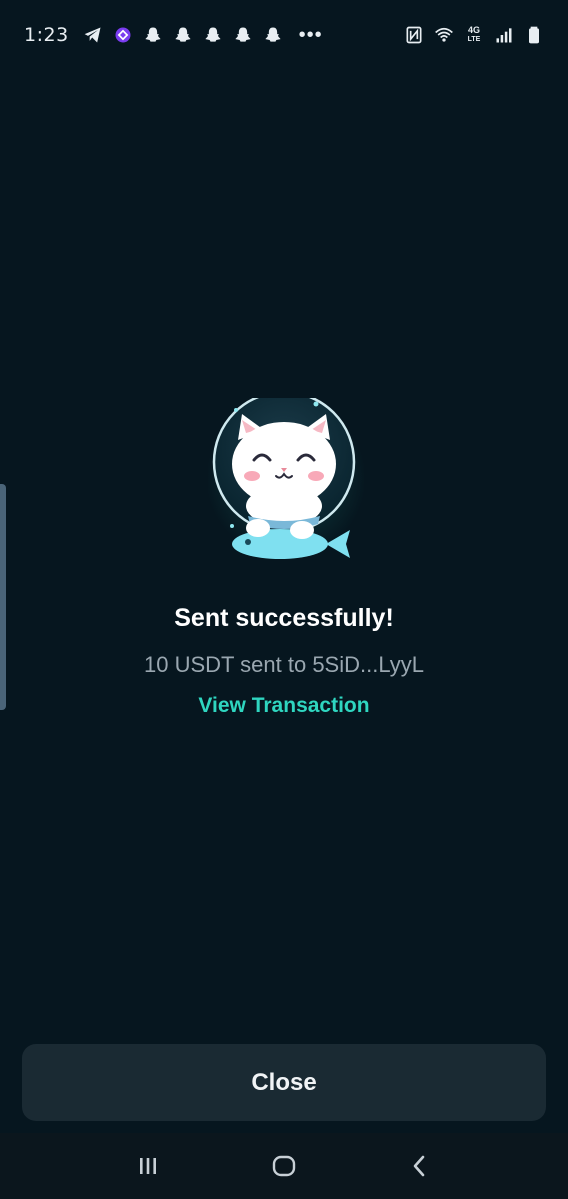 The height and width of the screenshot is (1199, 568). I want to click on success-title: Sent successfully!, so click(284, 618).